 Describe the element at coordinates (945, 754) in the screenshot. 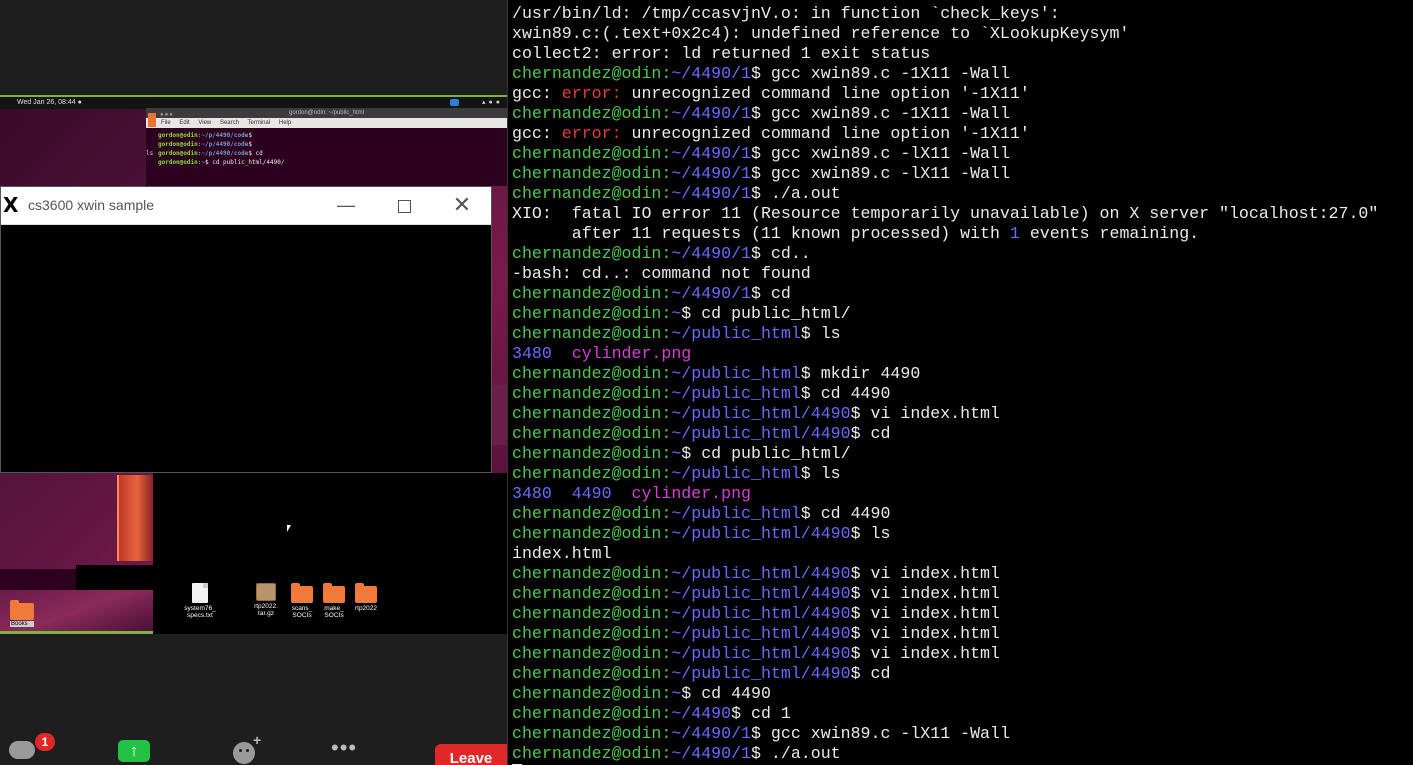

I see `terminal-line: chernandez@odin:~/4490/1$ ./a.out` at that location.